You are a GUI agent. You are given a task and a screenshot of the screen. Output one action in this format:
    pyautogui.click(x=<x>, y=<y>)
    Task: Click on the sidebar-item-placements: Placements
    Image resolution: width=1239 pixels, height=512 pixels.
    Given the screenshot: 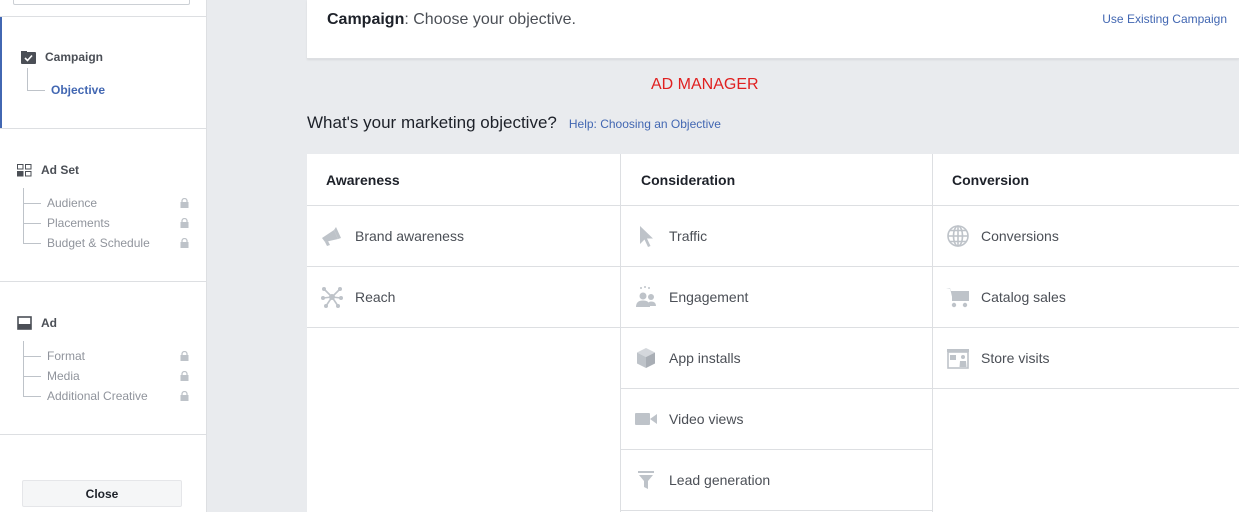 What is the action you would take?
    pyautogui.click(x=78, y=223)
    